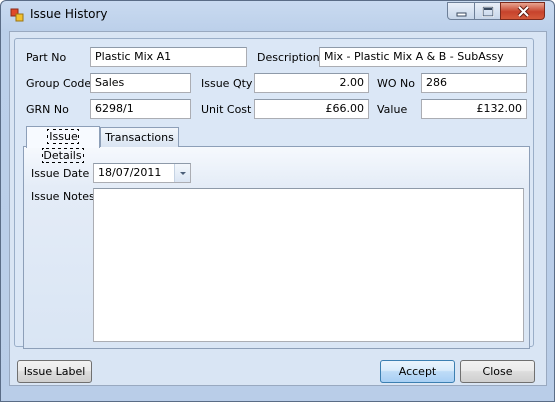 Image resolution: width=555 pixels, height=402 pixels. Describe the element at coordinates (46, 57) in the screenshot. I see `part-no-label: Part No` at that location.